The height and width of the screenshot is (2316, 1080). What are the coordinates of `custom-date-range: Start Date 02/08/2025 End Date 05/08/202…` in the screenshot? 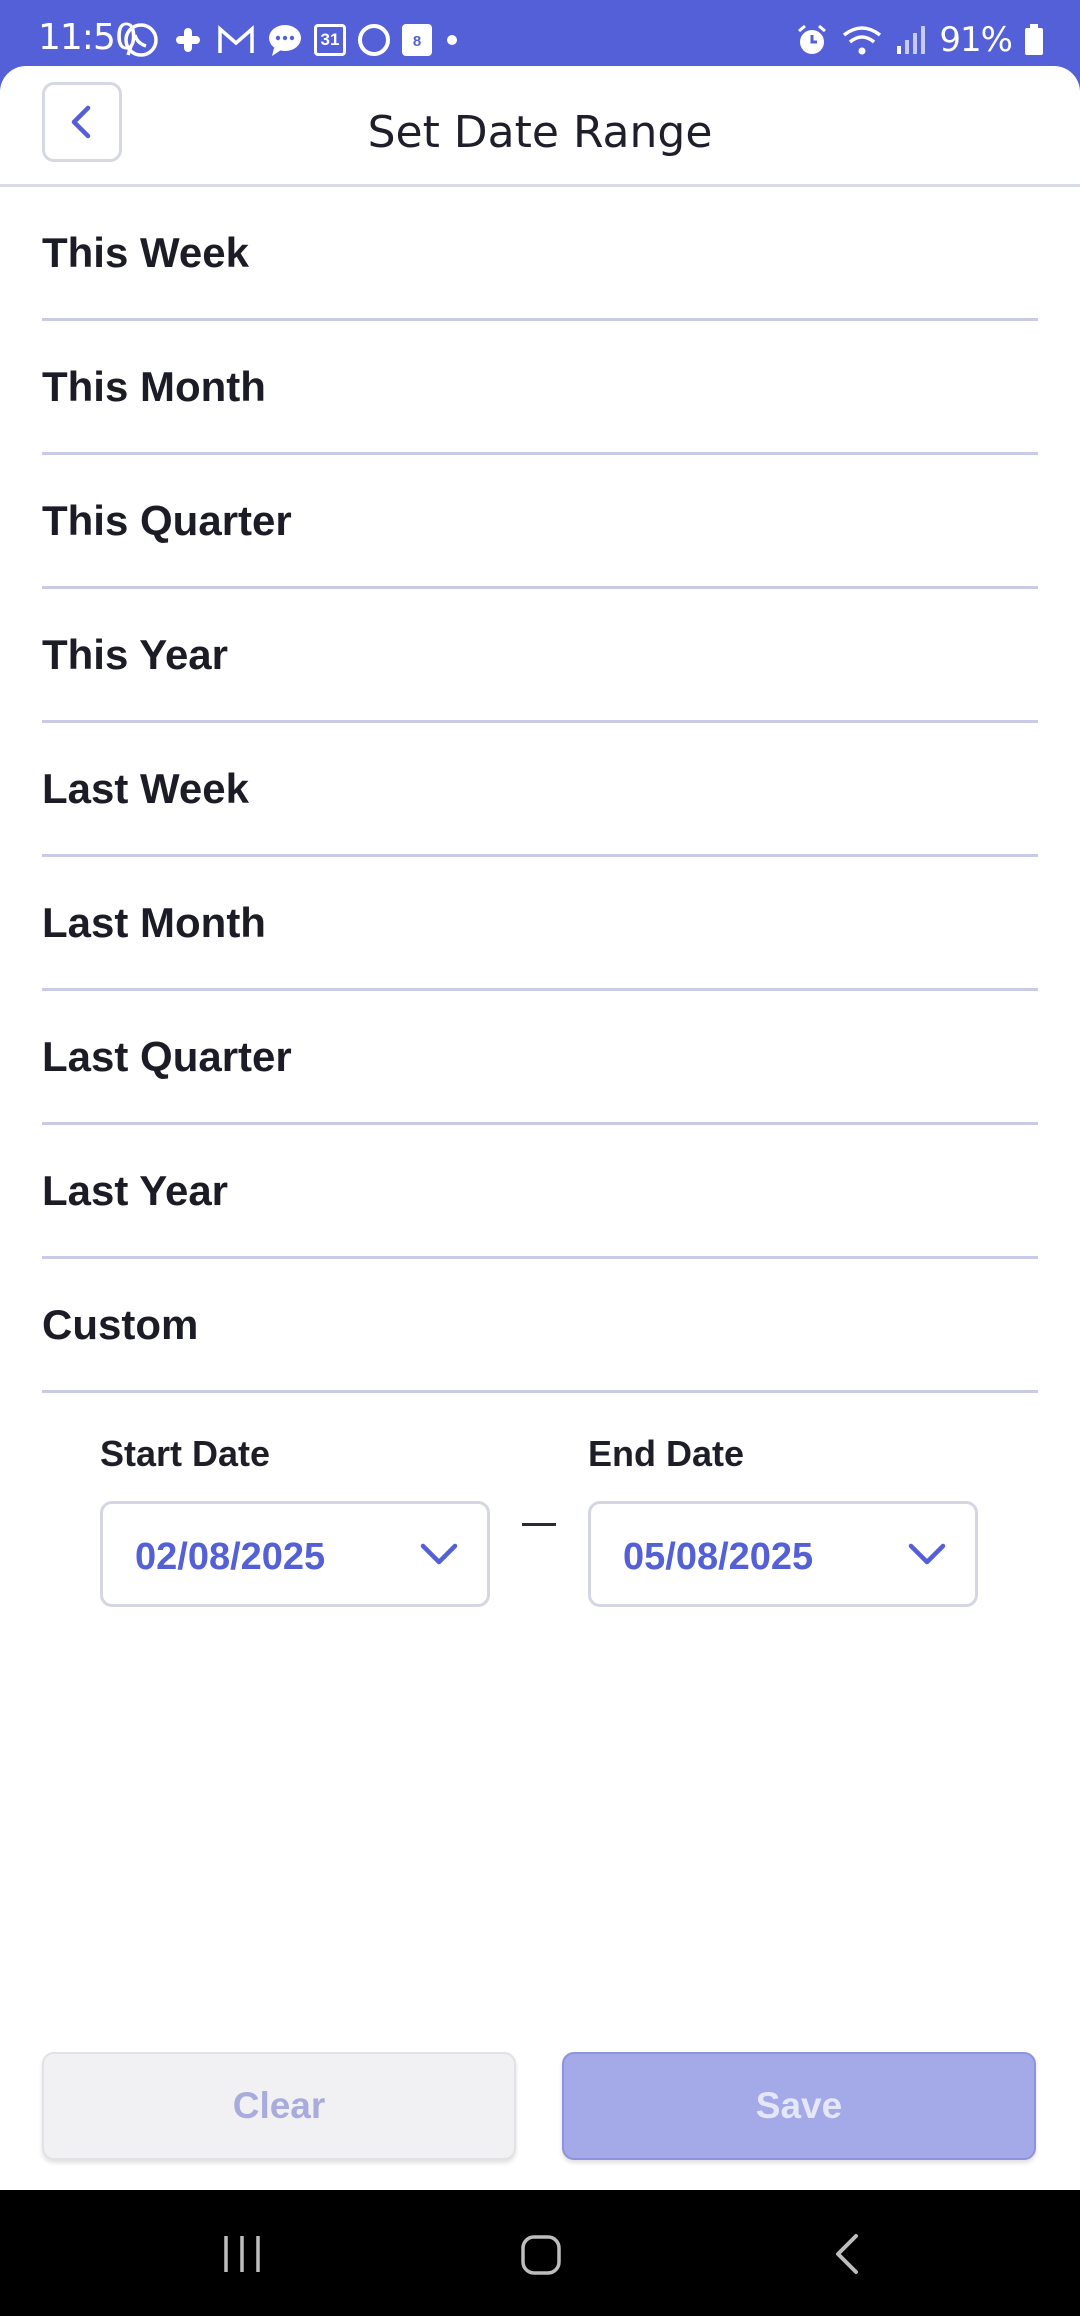 It's located at (540, 1531).